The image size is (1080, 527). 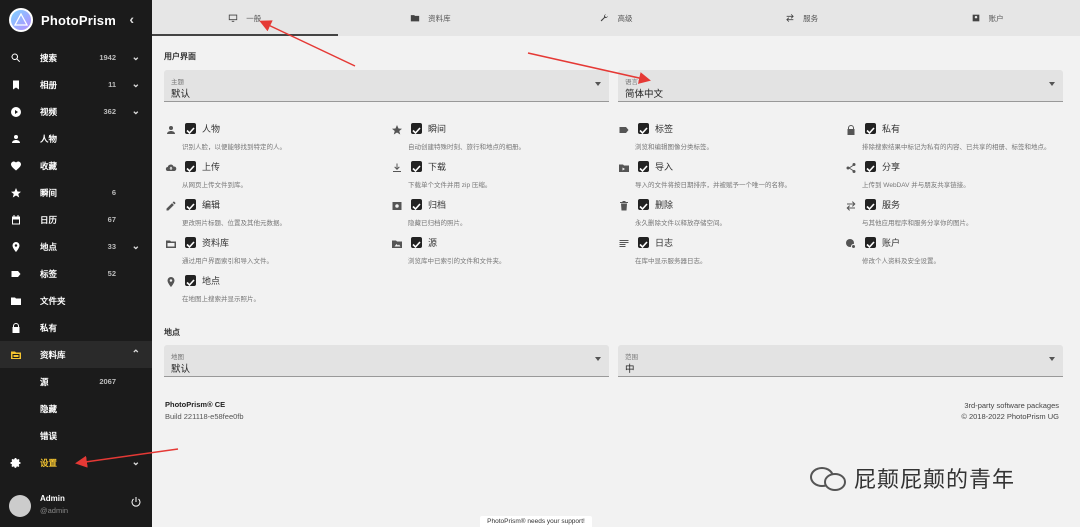 What do you see at coordinates (76, 408) in the screenshot?
I see `sidebar-item-hidden: 隐藏` at bounding box center [76, 408].